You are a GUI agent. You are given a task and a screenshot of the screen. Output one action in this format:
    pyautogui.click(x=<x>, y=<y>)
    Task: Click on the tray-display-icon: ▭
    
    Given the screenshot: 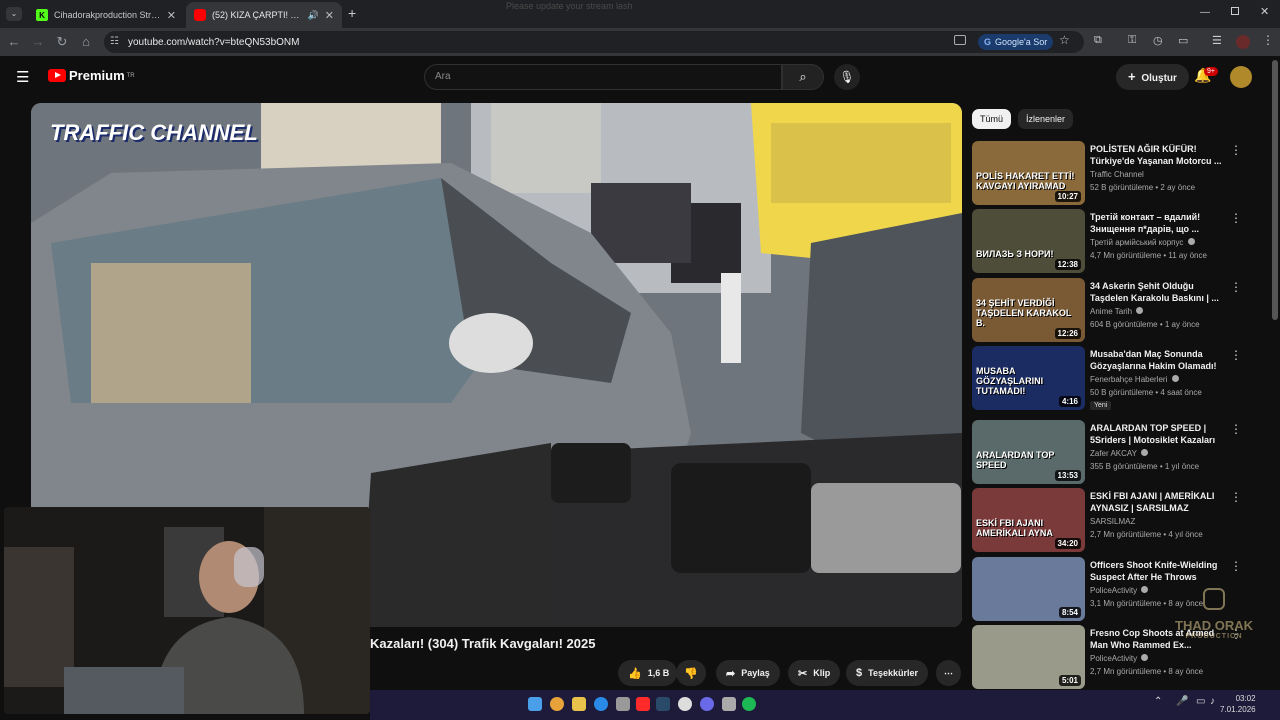 What is the action you would take?
    pyautogui.click(x=1200, y=701)
    